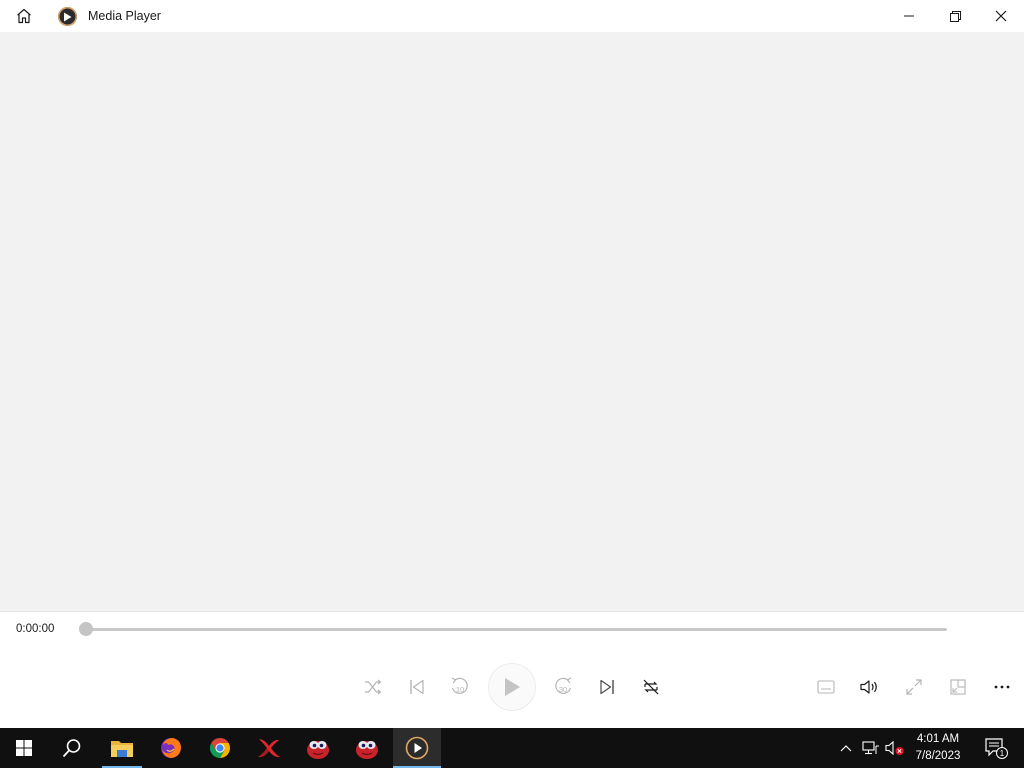 Image resolution: width=1024 pixels, height=768 pixels. I want to click on chrome-icon, so click(220, 748).